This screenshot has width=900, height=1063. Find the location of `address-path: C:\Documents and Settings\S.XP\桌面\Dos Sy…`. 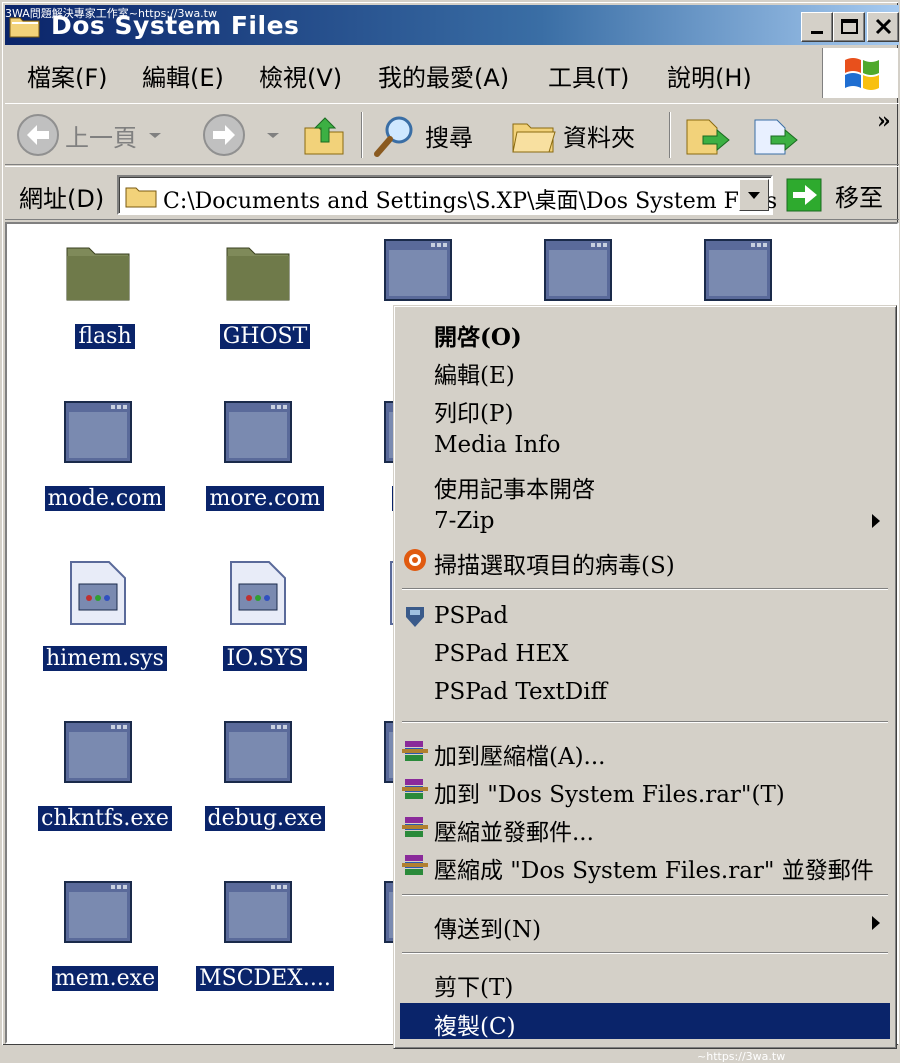

address-path: C:\Documents and Settings\S.XP\桌面\Dos Sy… is located at coordinates (470, 201).